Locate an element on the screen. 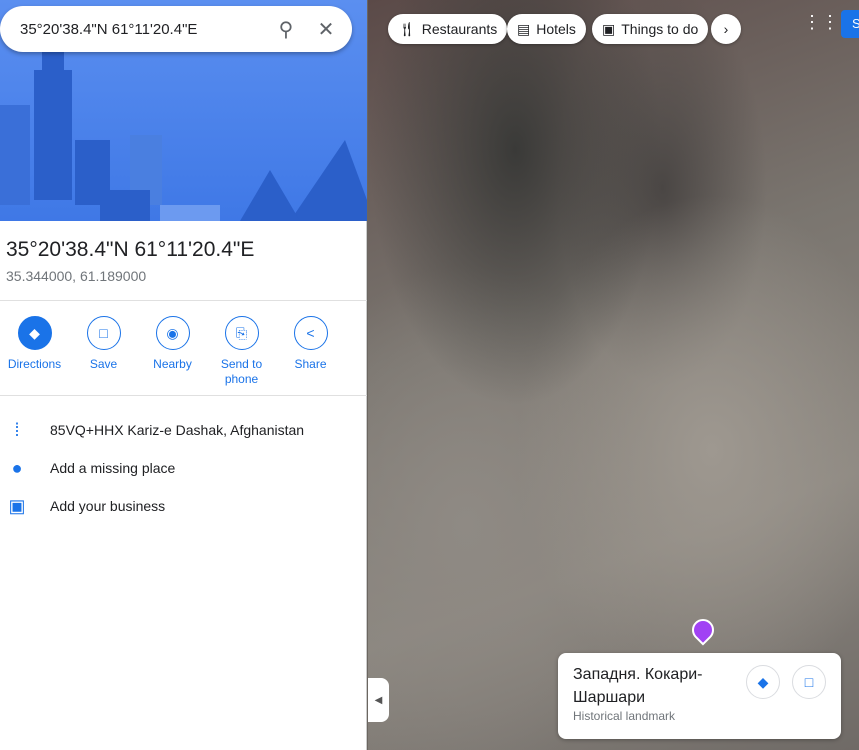  caret-left-icon: ◀ is located at coordinates (378, 700).